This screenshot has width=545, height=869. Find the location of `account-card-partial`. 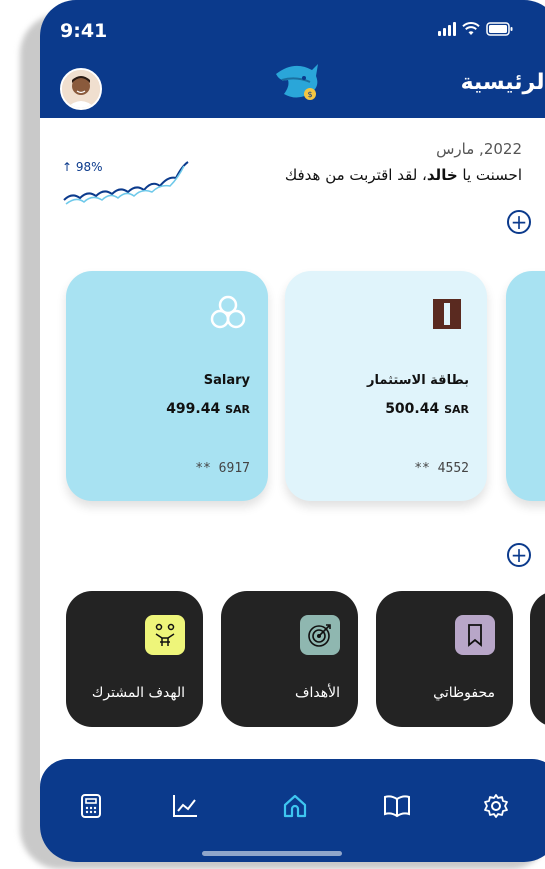

account-card-partial is located at coordinates (525, 386).